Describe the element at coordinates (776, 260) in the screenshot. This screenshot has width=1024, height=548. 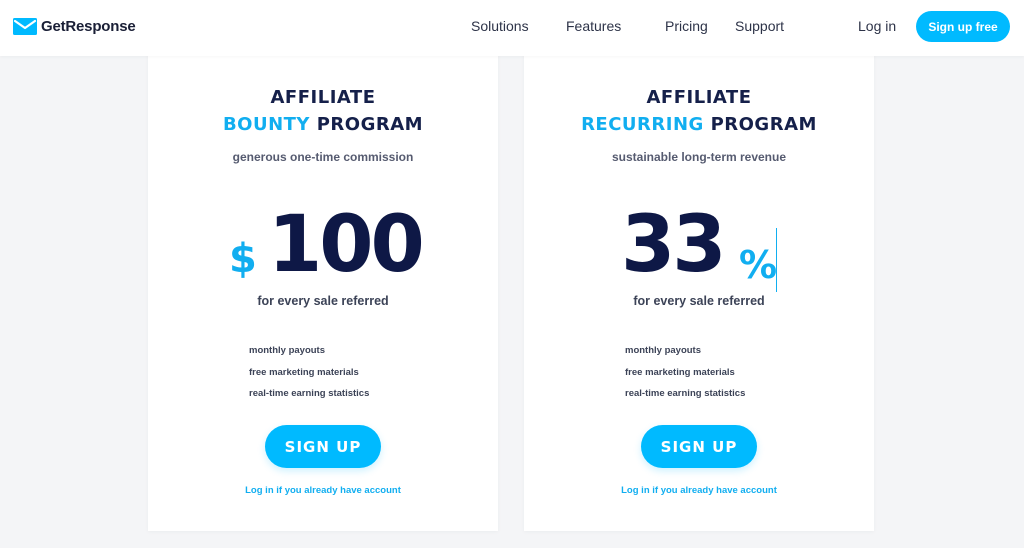
I see `text-cursor` at that location.